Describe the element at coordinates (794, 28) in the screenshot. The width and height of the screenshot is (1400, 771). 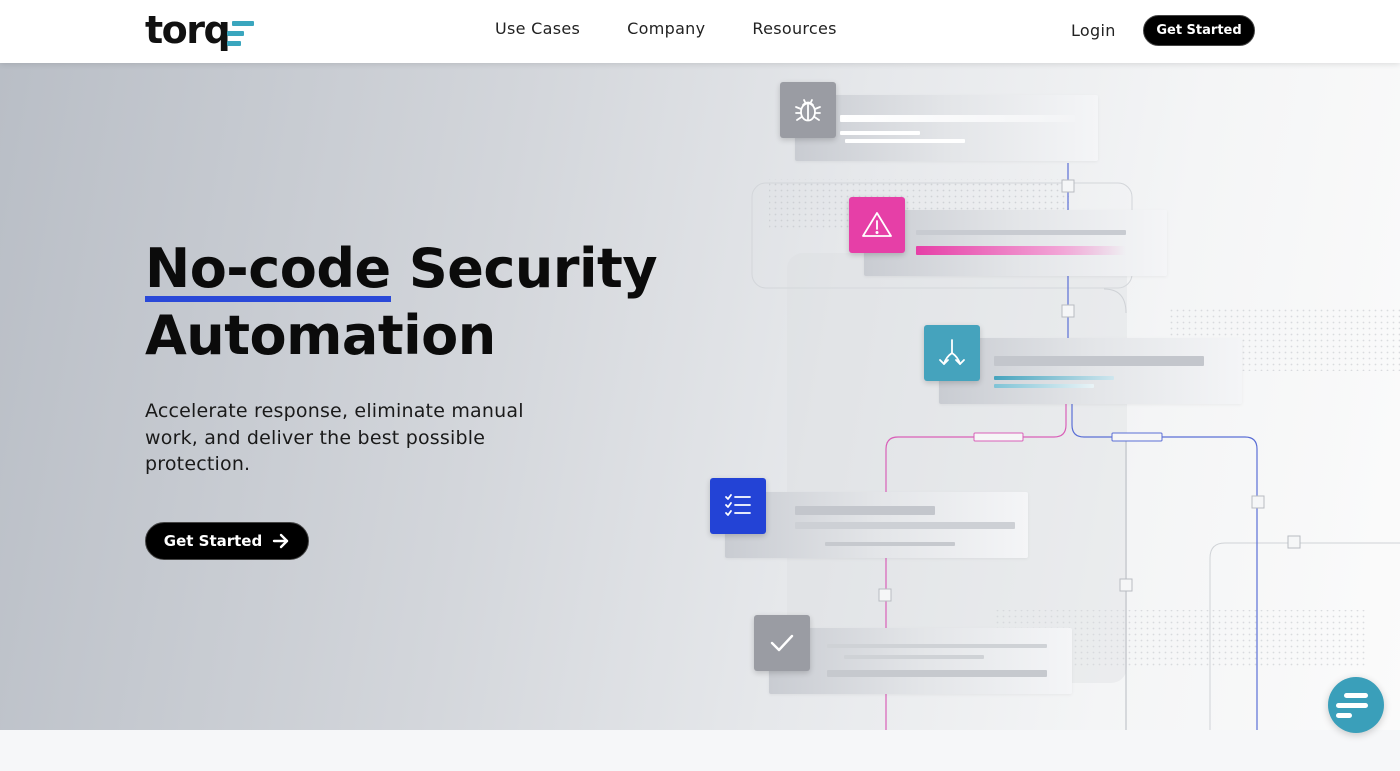
I see `nav-resources: Resources` at that location.